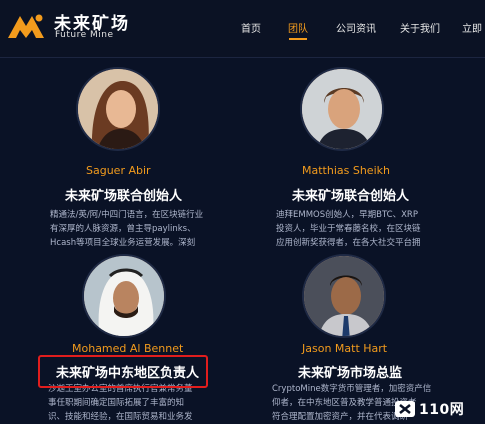 The image size is (485, 424). What do you see at coordinates (342, 109) in the screenshot?
I see `avatar-matthias-sheikh` at bounding box center [342, 109].